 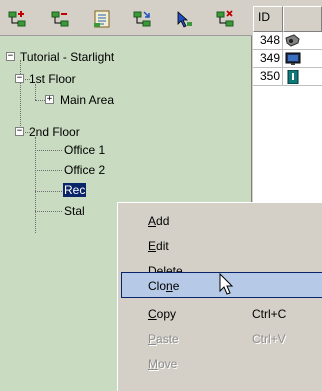 I want to click on tree-node-office-2: Office 2, so click(x=84, y=170).